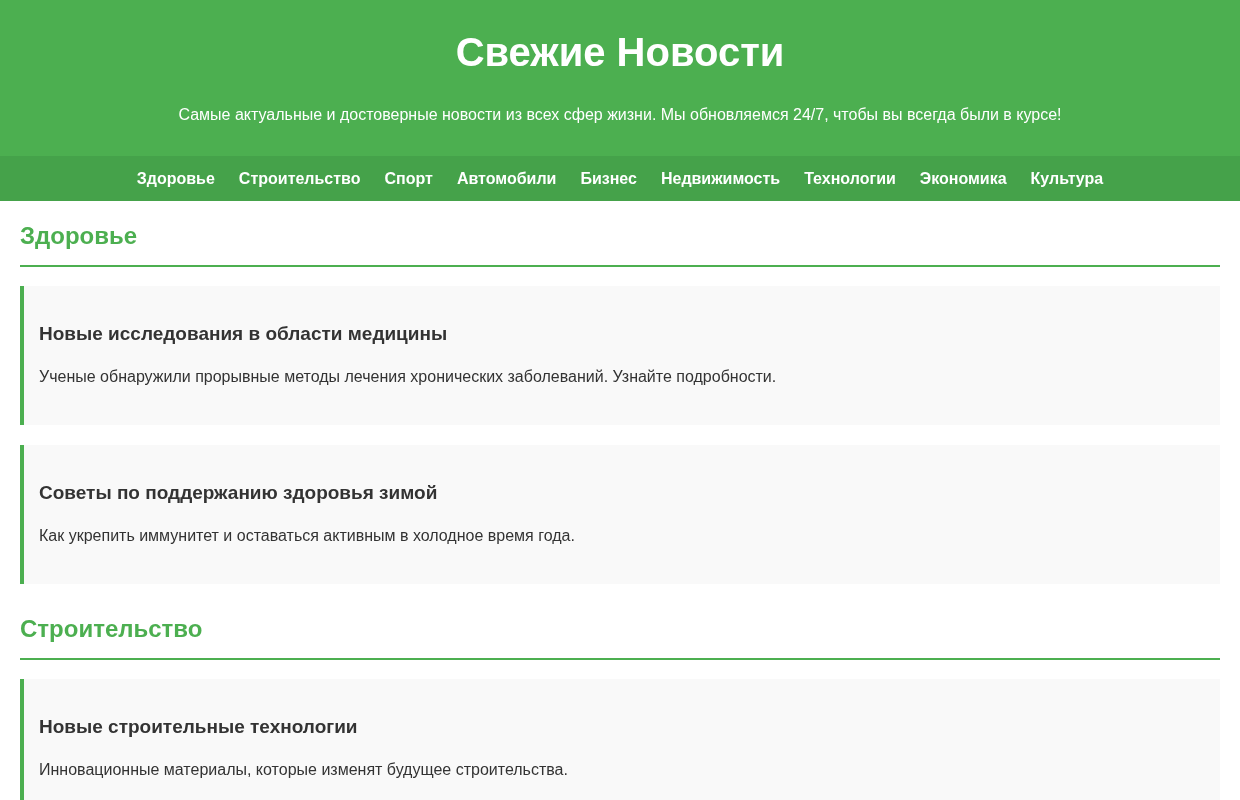 The height and width of the screenshot is (800, 1240). Describe the element at coordinates (244, 334) in the screenshot. I see `article-title: Новые исследования в области медицины` at that location.